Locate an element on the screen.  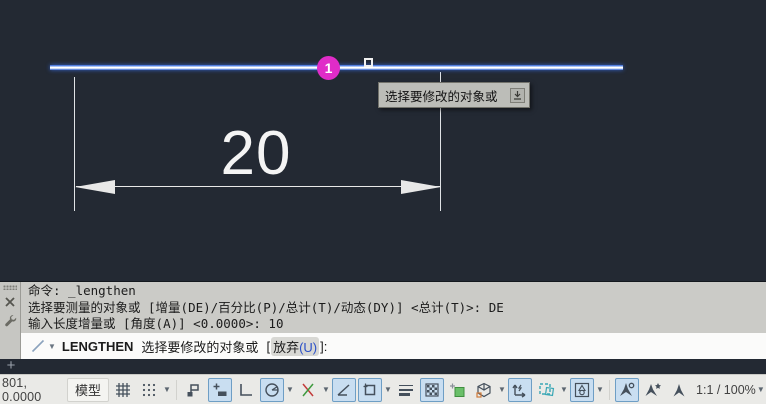
grid-icon is located at coordinates (123, 389).